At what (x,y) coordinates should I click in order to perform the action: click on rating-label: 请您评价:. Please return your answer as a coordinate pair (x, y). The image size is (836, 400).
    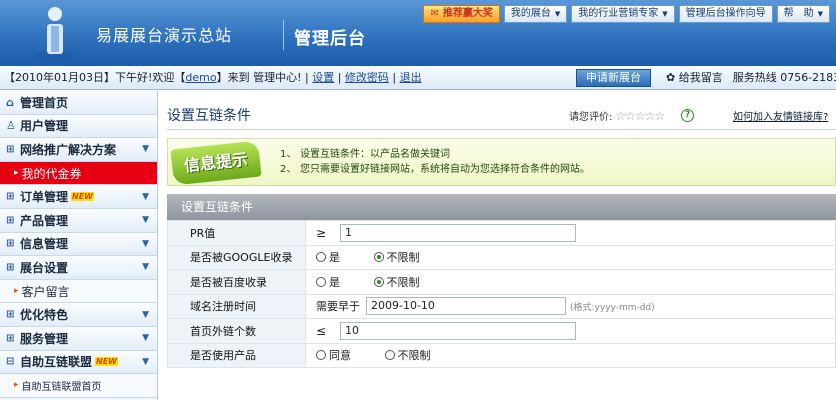
    Looking at the image, I should click on (591, 117).